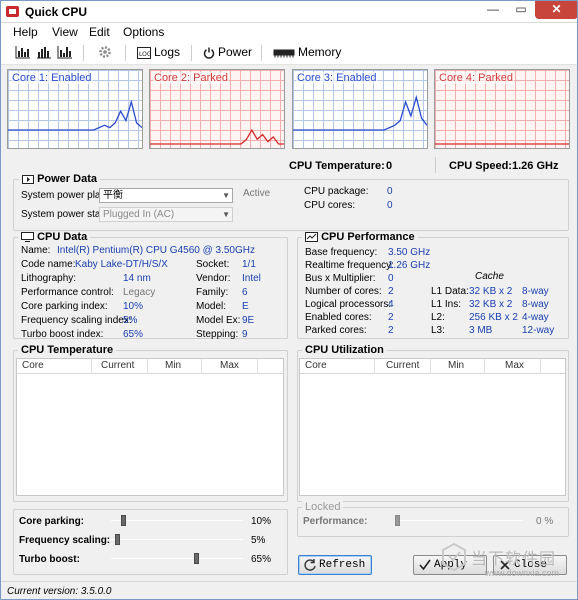 This screenshot has width=578, height=600. I want to click on menu-help: Help, so click(25, 32).